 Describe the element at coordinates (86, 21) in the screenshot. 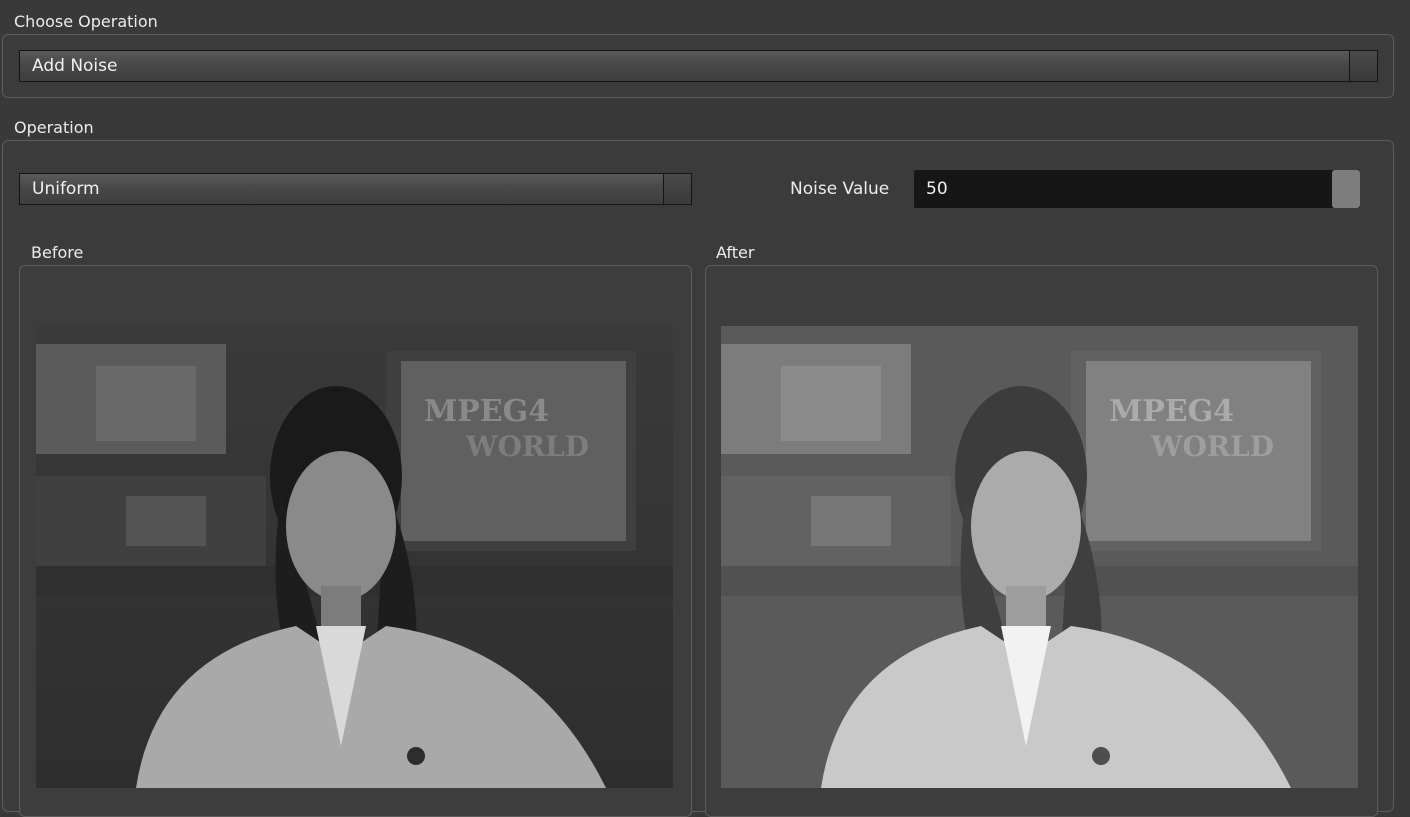

I see `choose-operation-label: Choose Operation` at that location.